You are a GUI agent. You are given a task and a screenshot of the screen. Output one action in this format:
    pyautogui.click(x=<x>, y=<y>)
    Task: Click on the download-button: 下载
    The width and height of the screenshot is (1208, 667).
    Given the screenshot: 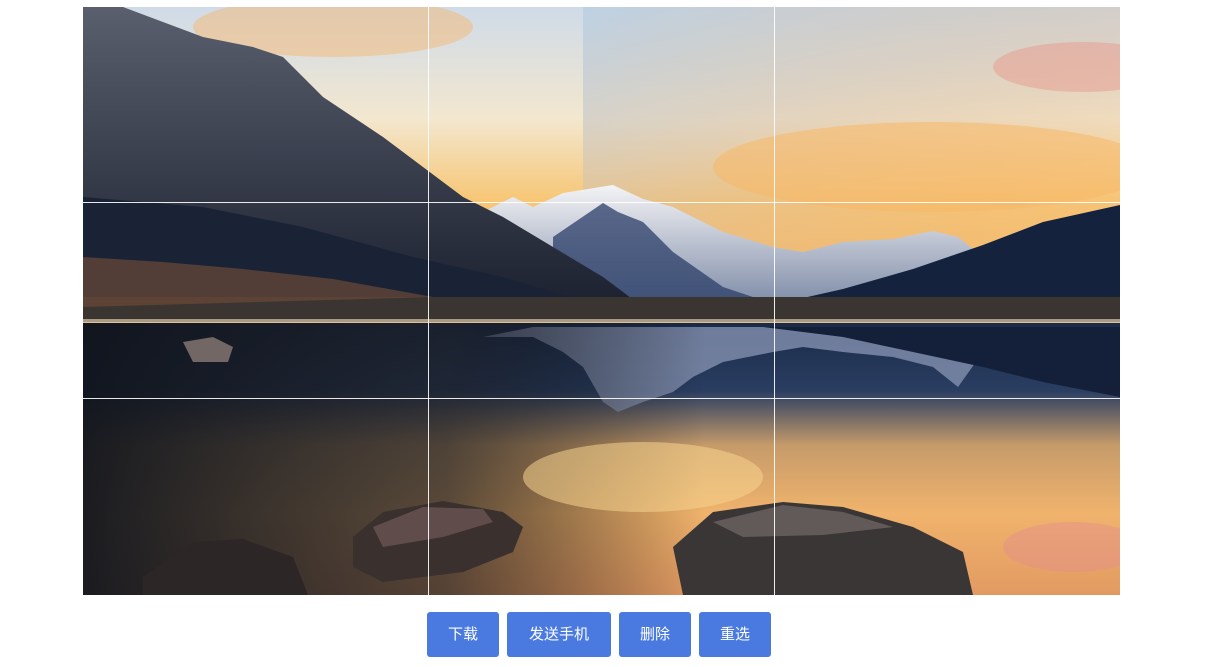 What is the action you would take?
    pyautogui.click(x=463, y=634)
    